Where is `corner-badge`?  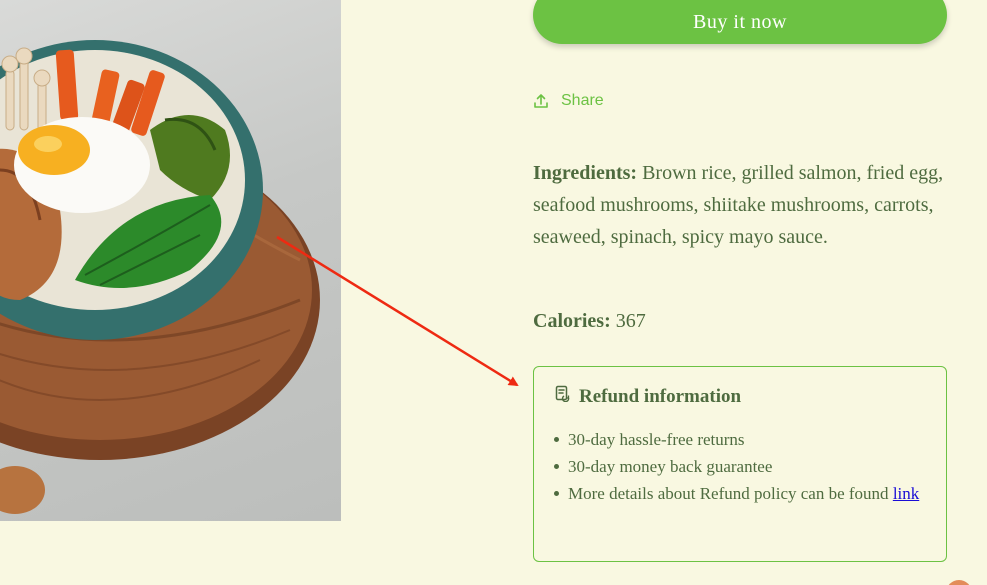 corner-badge is located at coordinates (959, 582).